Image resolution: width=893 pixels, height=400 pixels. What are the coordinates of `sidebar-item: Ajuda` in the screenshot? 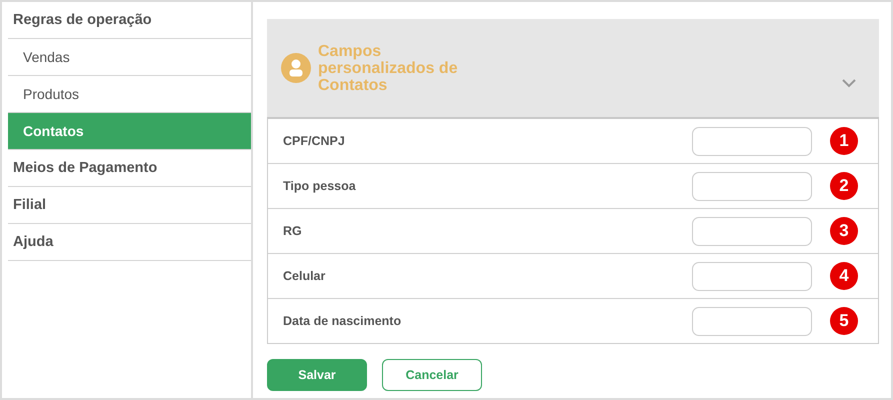 It's located at (129, 242).